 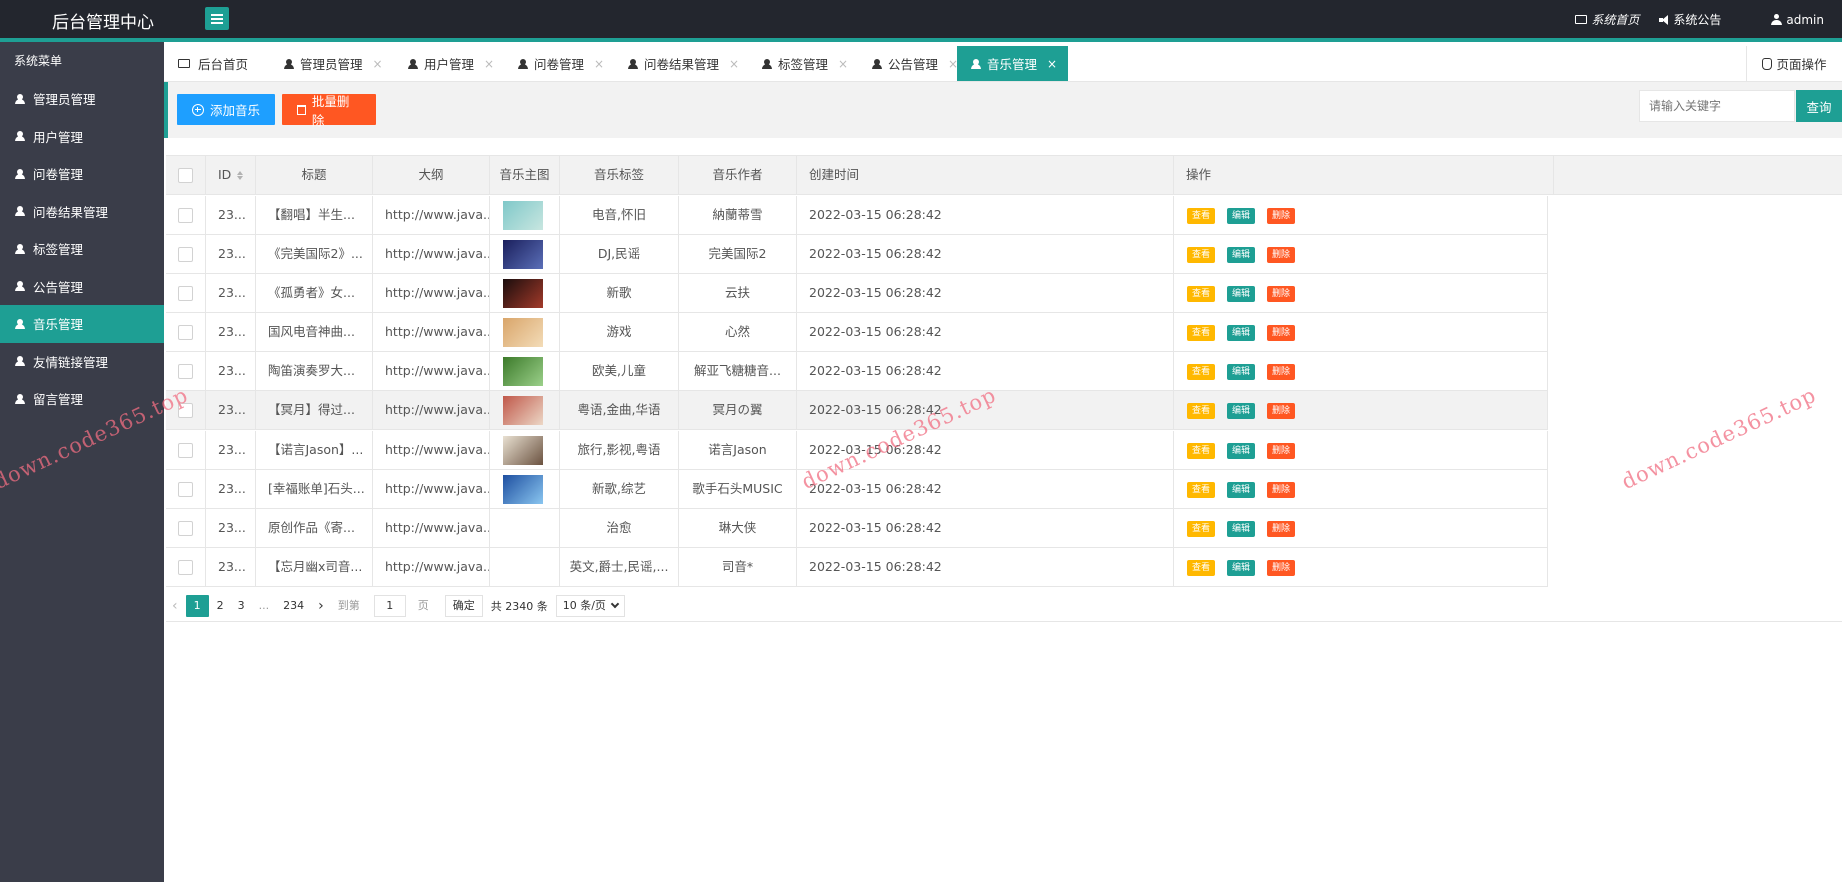 What do you see at coordinates (1794, 63) in the screenshot?
I see `page-operations-button: 页面操作` at bounding box center [1794, 63].